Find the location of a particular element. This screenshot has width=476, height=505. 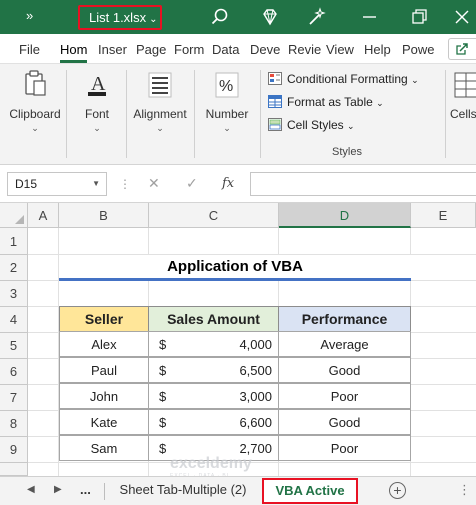

seller-cell: Kate is located at coordinates (104, 422).